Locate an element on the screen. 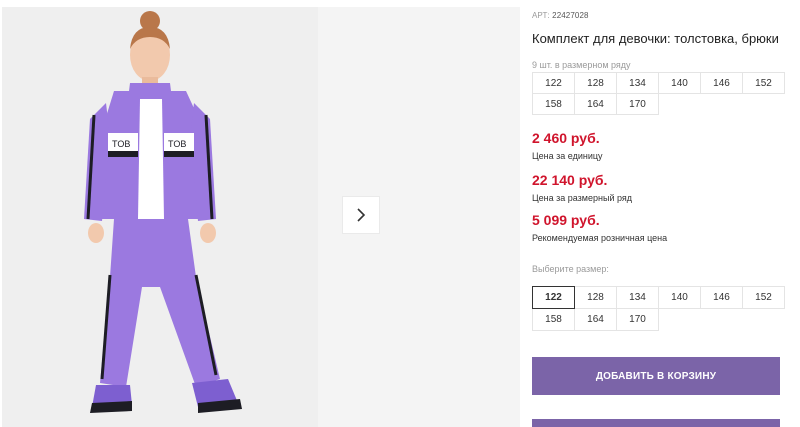 The width and height of the screenshot is (800, 427). size-option-selected: 122 is located at coordinates (553, 297).